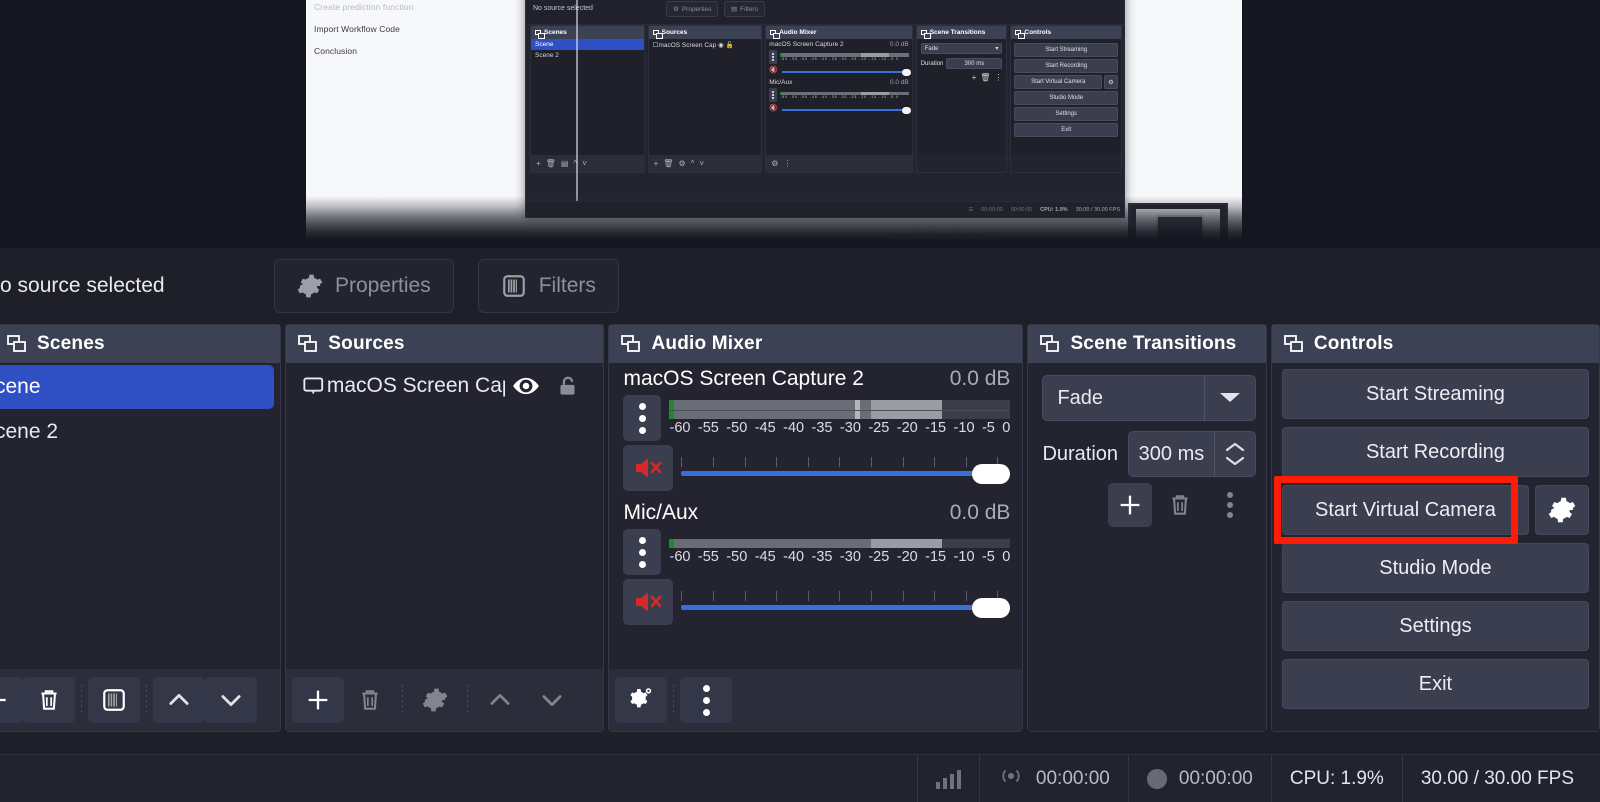 This screenshot has height=802, width=1600. Describe the element at coordinates (707, 343) in the screenshot. I see `mixer-panel-title: Audio Mixer` at that location.